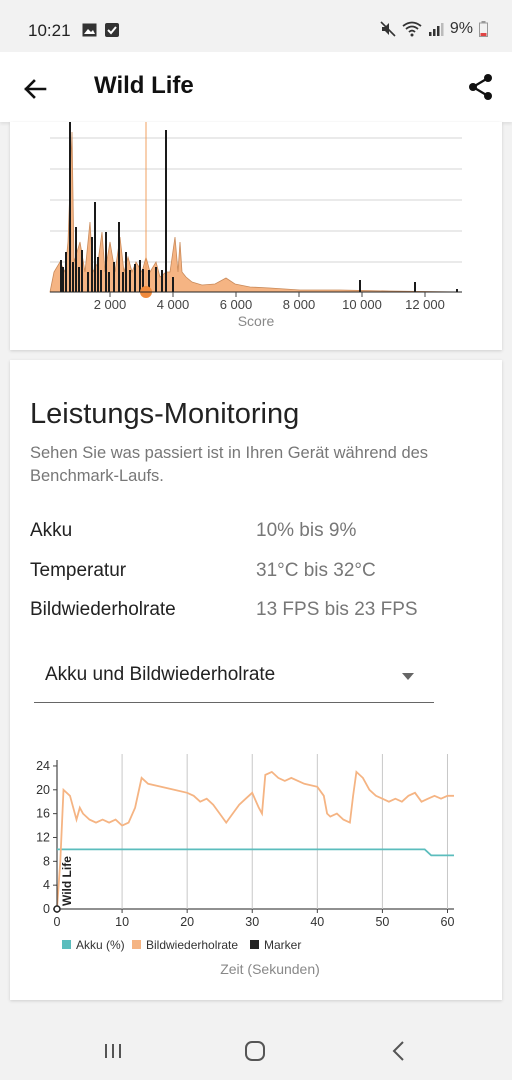  I want to click on back-arrow-icon, so click(35, 89).